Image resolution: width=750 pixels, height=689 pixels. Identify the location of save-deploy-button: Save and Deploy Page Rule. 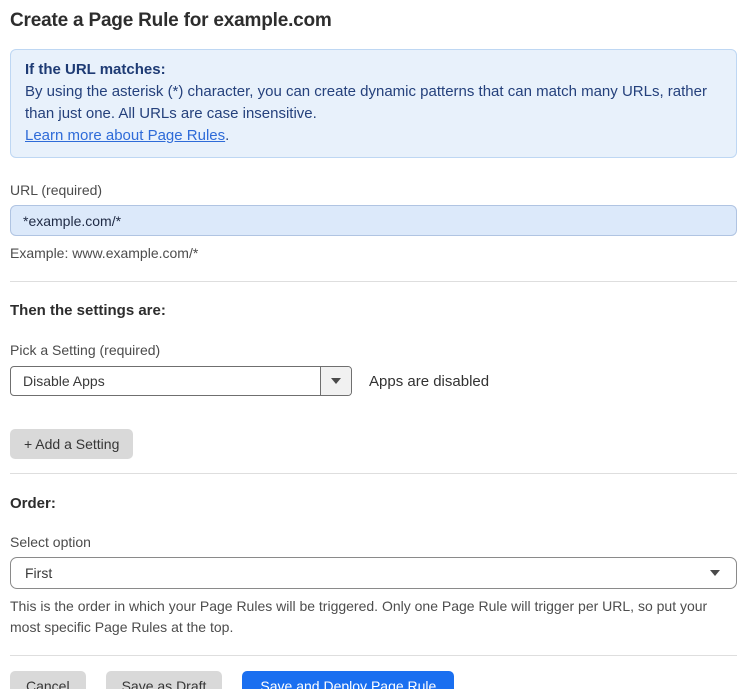
(348, 680).